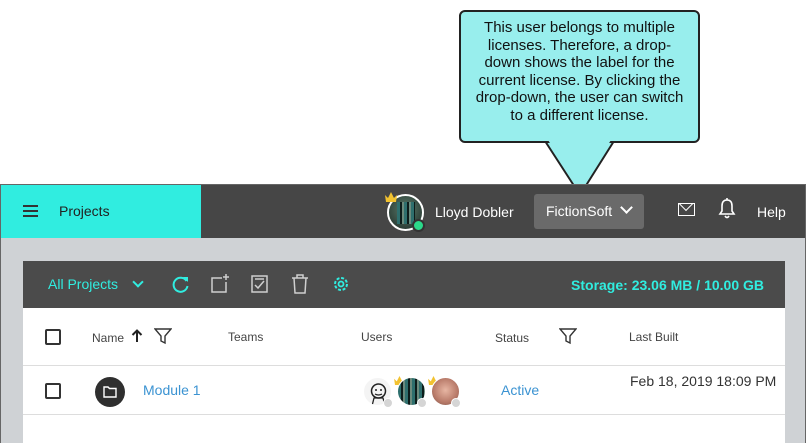 Image resolution: width=806 pixels, height=443 pixels. I want to click on top-navigation-bar: Projects Lloyd Dobler FictionSoft Help, so click(403, 211).